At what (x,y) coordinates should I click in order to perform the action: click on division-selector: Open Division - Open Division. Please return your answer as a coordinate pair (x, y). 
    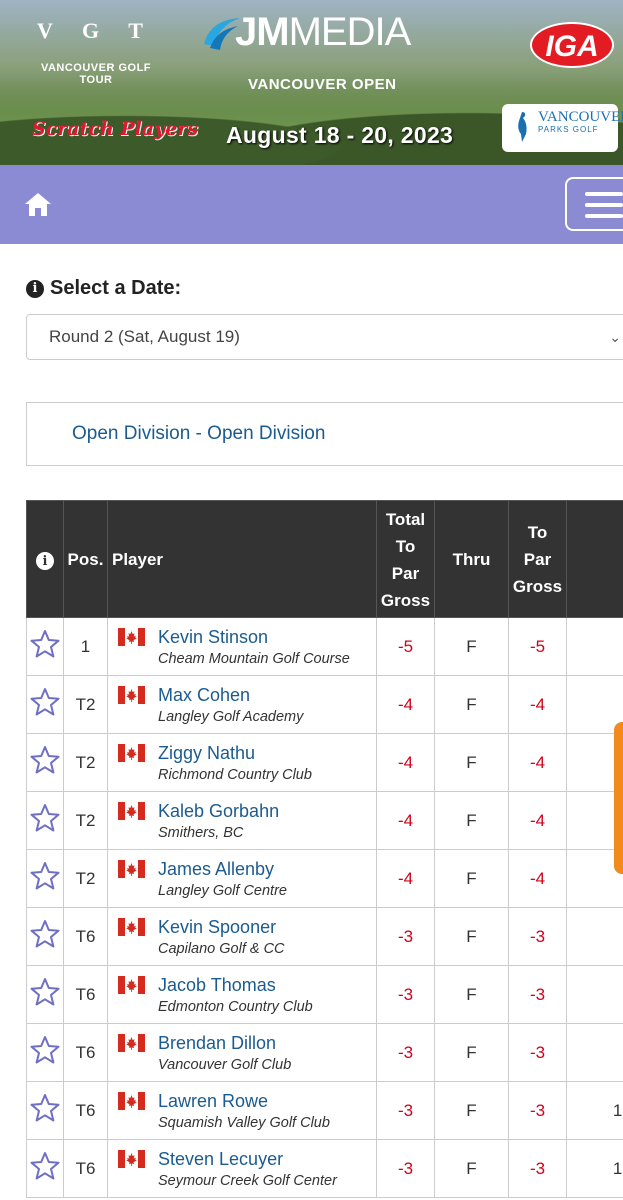
    Looking at the image, I should click on (324, 434).